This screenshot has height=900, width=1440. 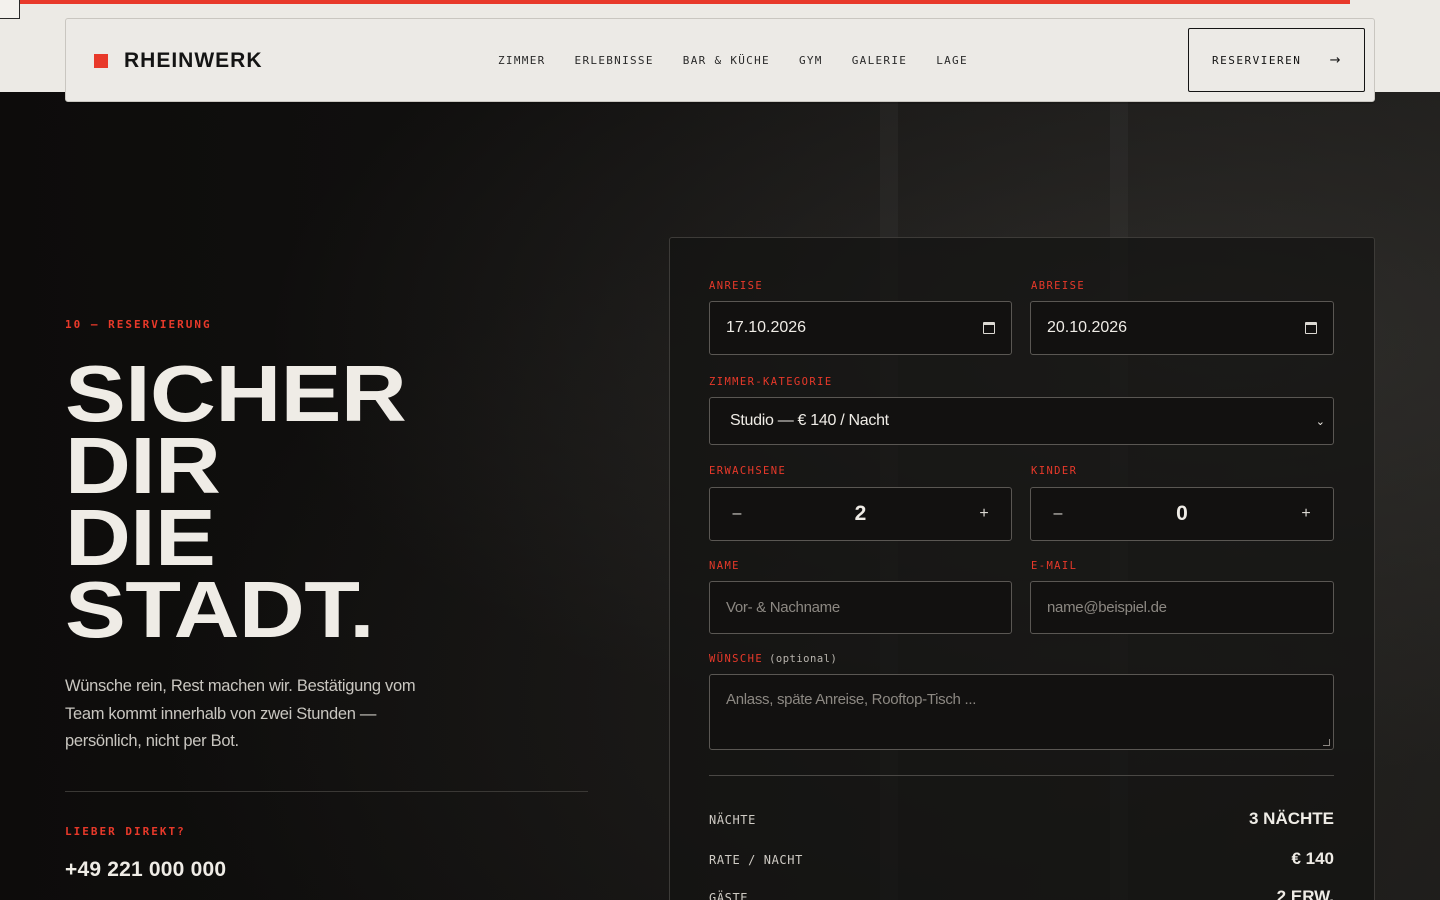 What do you see at coordinates (756, 860) in the screenshot?
I see `rate-label: RATE / NACHT` at bounding box center [756, 860].